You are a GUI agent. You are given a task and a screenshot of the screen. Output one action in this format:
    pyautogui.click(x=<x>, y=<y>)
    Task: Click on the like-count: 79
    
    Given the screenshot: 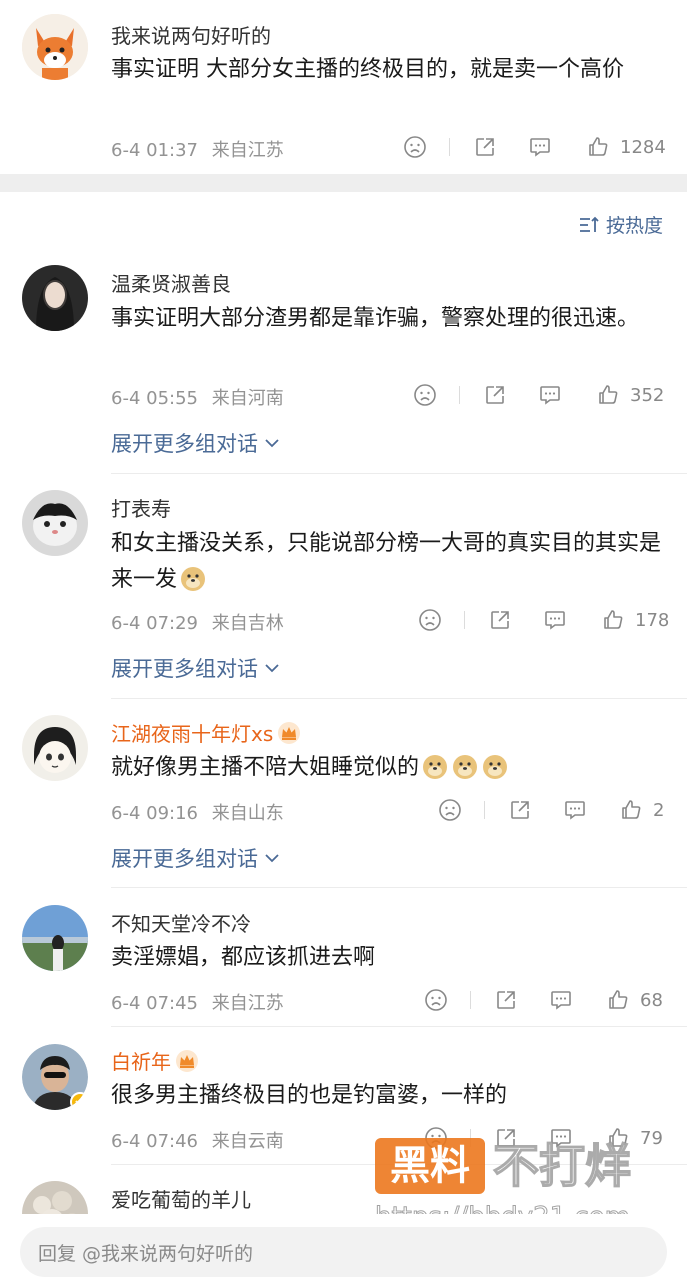 What is the action you would take?
    pyautogui.click(x=651, y=1138)
    